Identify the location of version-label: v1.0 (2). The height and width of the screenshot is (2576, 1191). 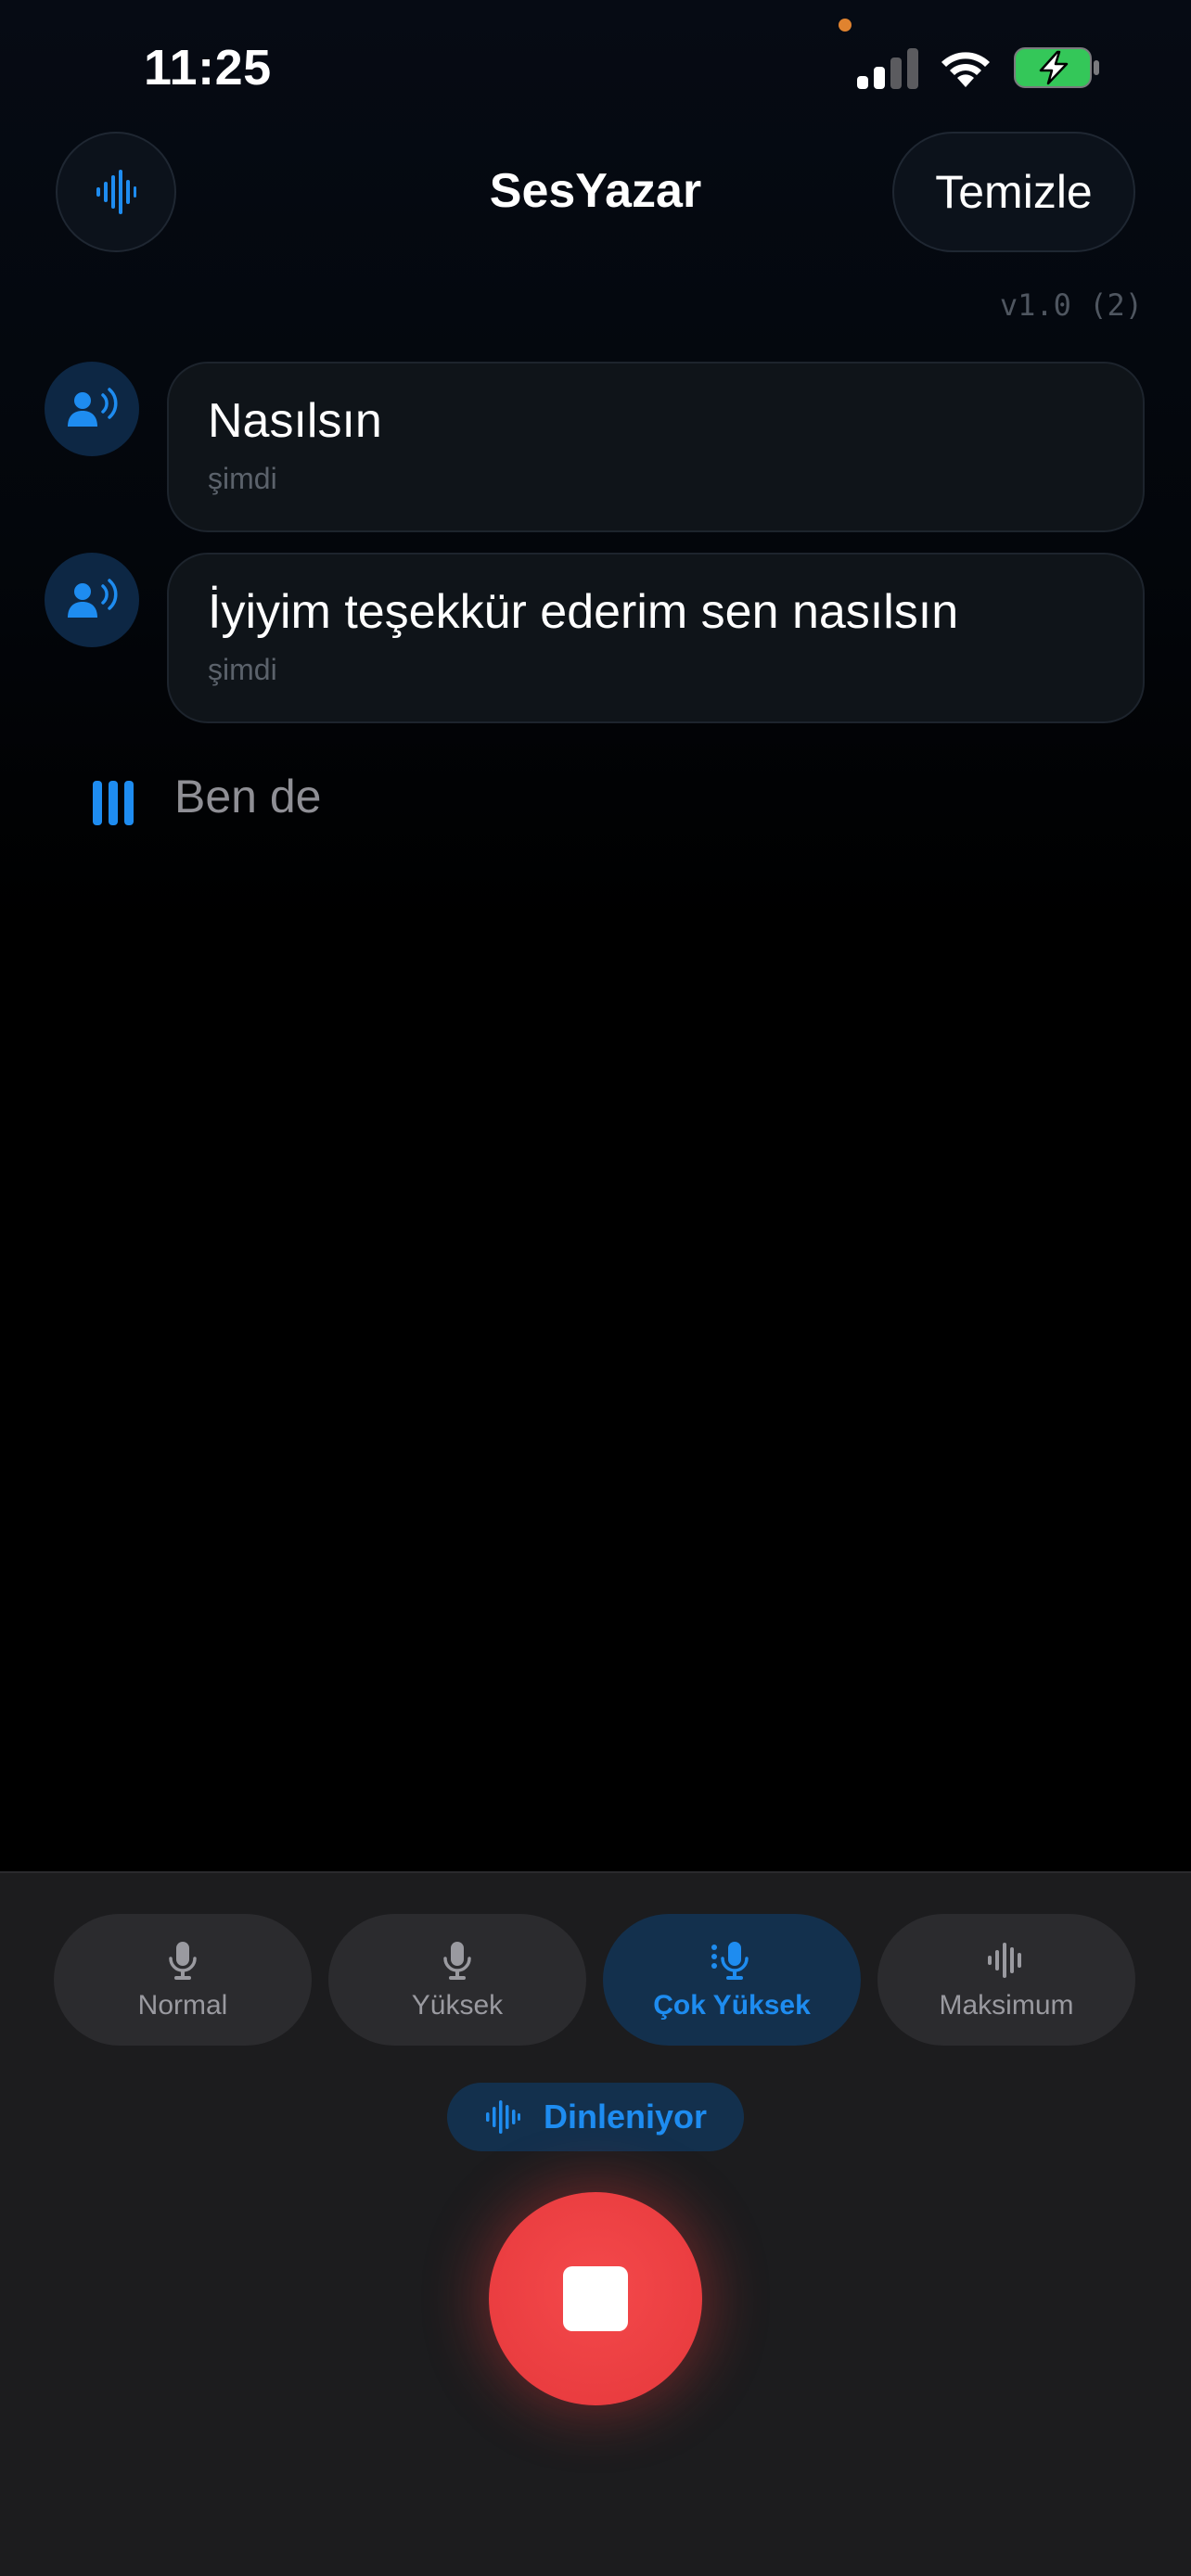
(1071, 305).